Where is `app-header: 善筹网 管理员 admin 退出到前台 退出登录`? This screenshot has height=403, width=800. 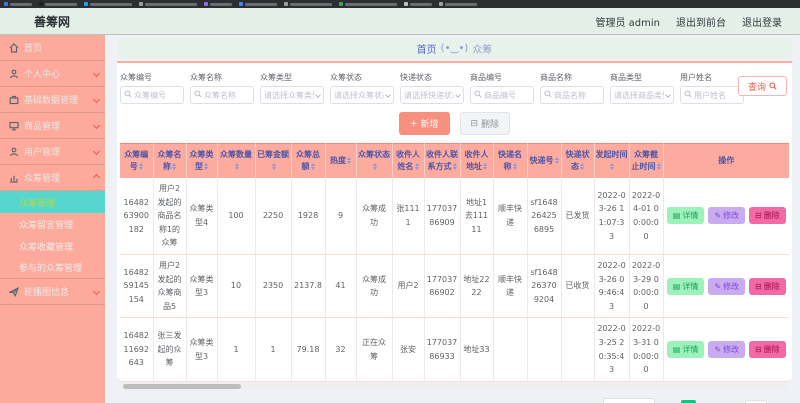
app-header: 善筹网 管理员 admin 退出到前台 退出登录 is located at coordinates (400, 21).